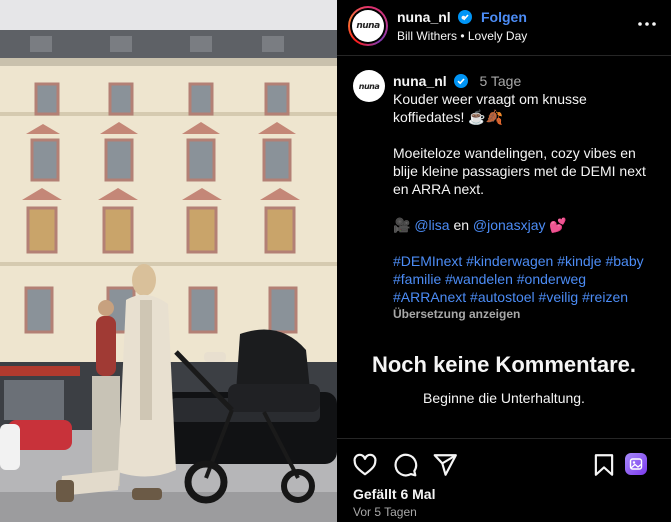 The width and height of the screenshot is (671, 522). What do you see at coordinates (527, 314) in the screenshot?
I see `see-translation-link: Übersetzung anzeigen` at bounding box center [527, 314].